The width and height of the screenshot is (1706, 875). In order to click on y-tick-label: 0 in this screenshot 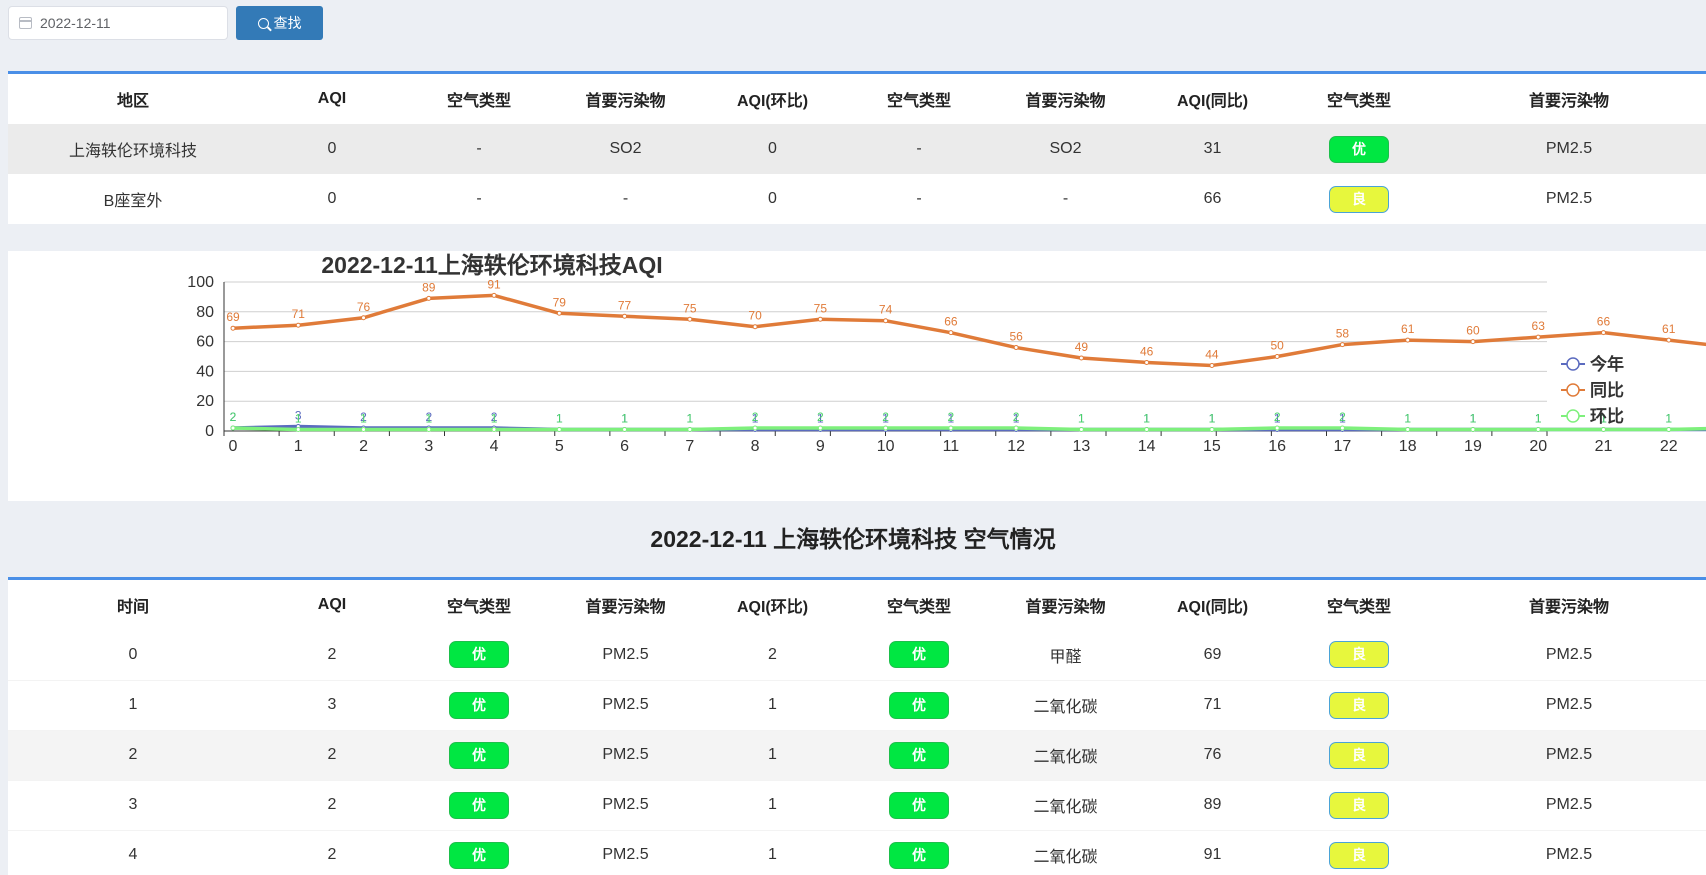, I will do `click(209, 431)`.